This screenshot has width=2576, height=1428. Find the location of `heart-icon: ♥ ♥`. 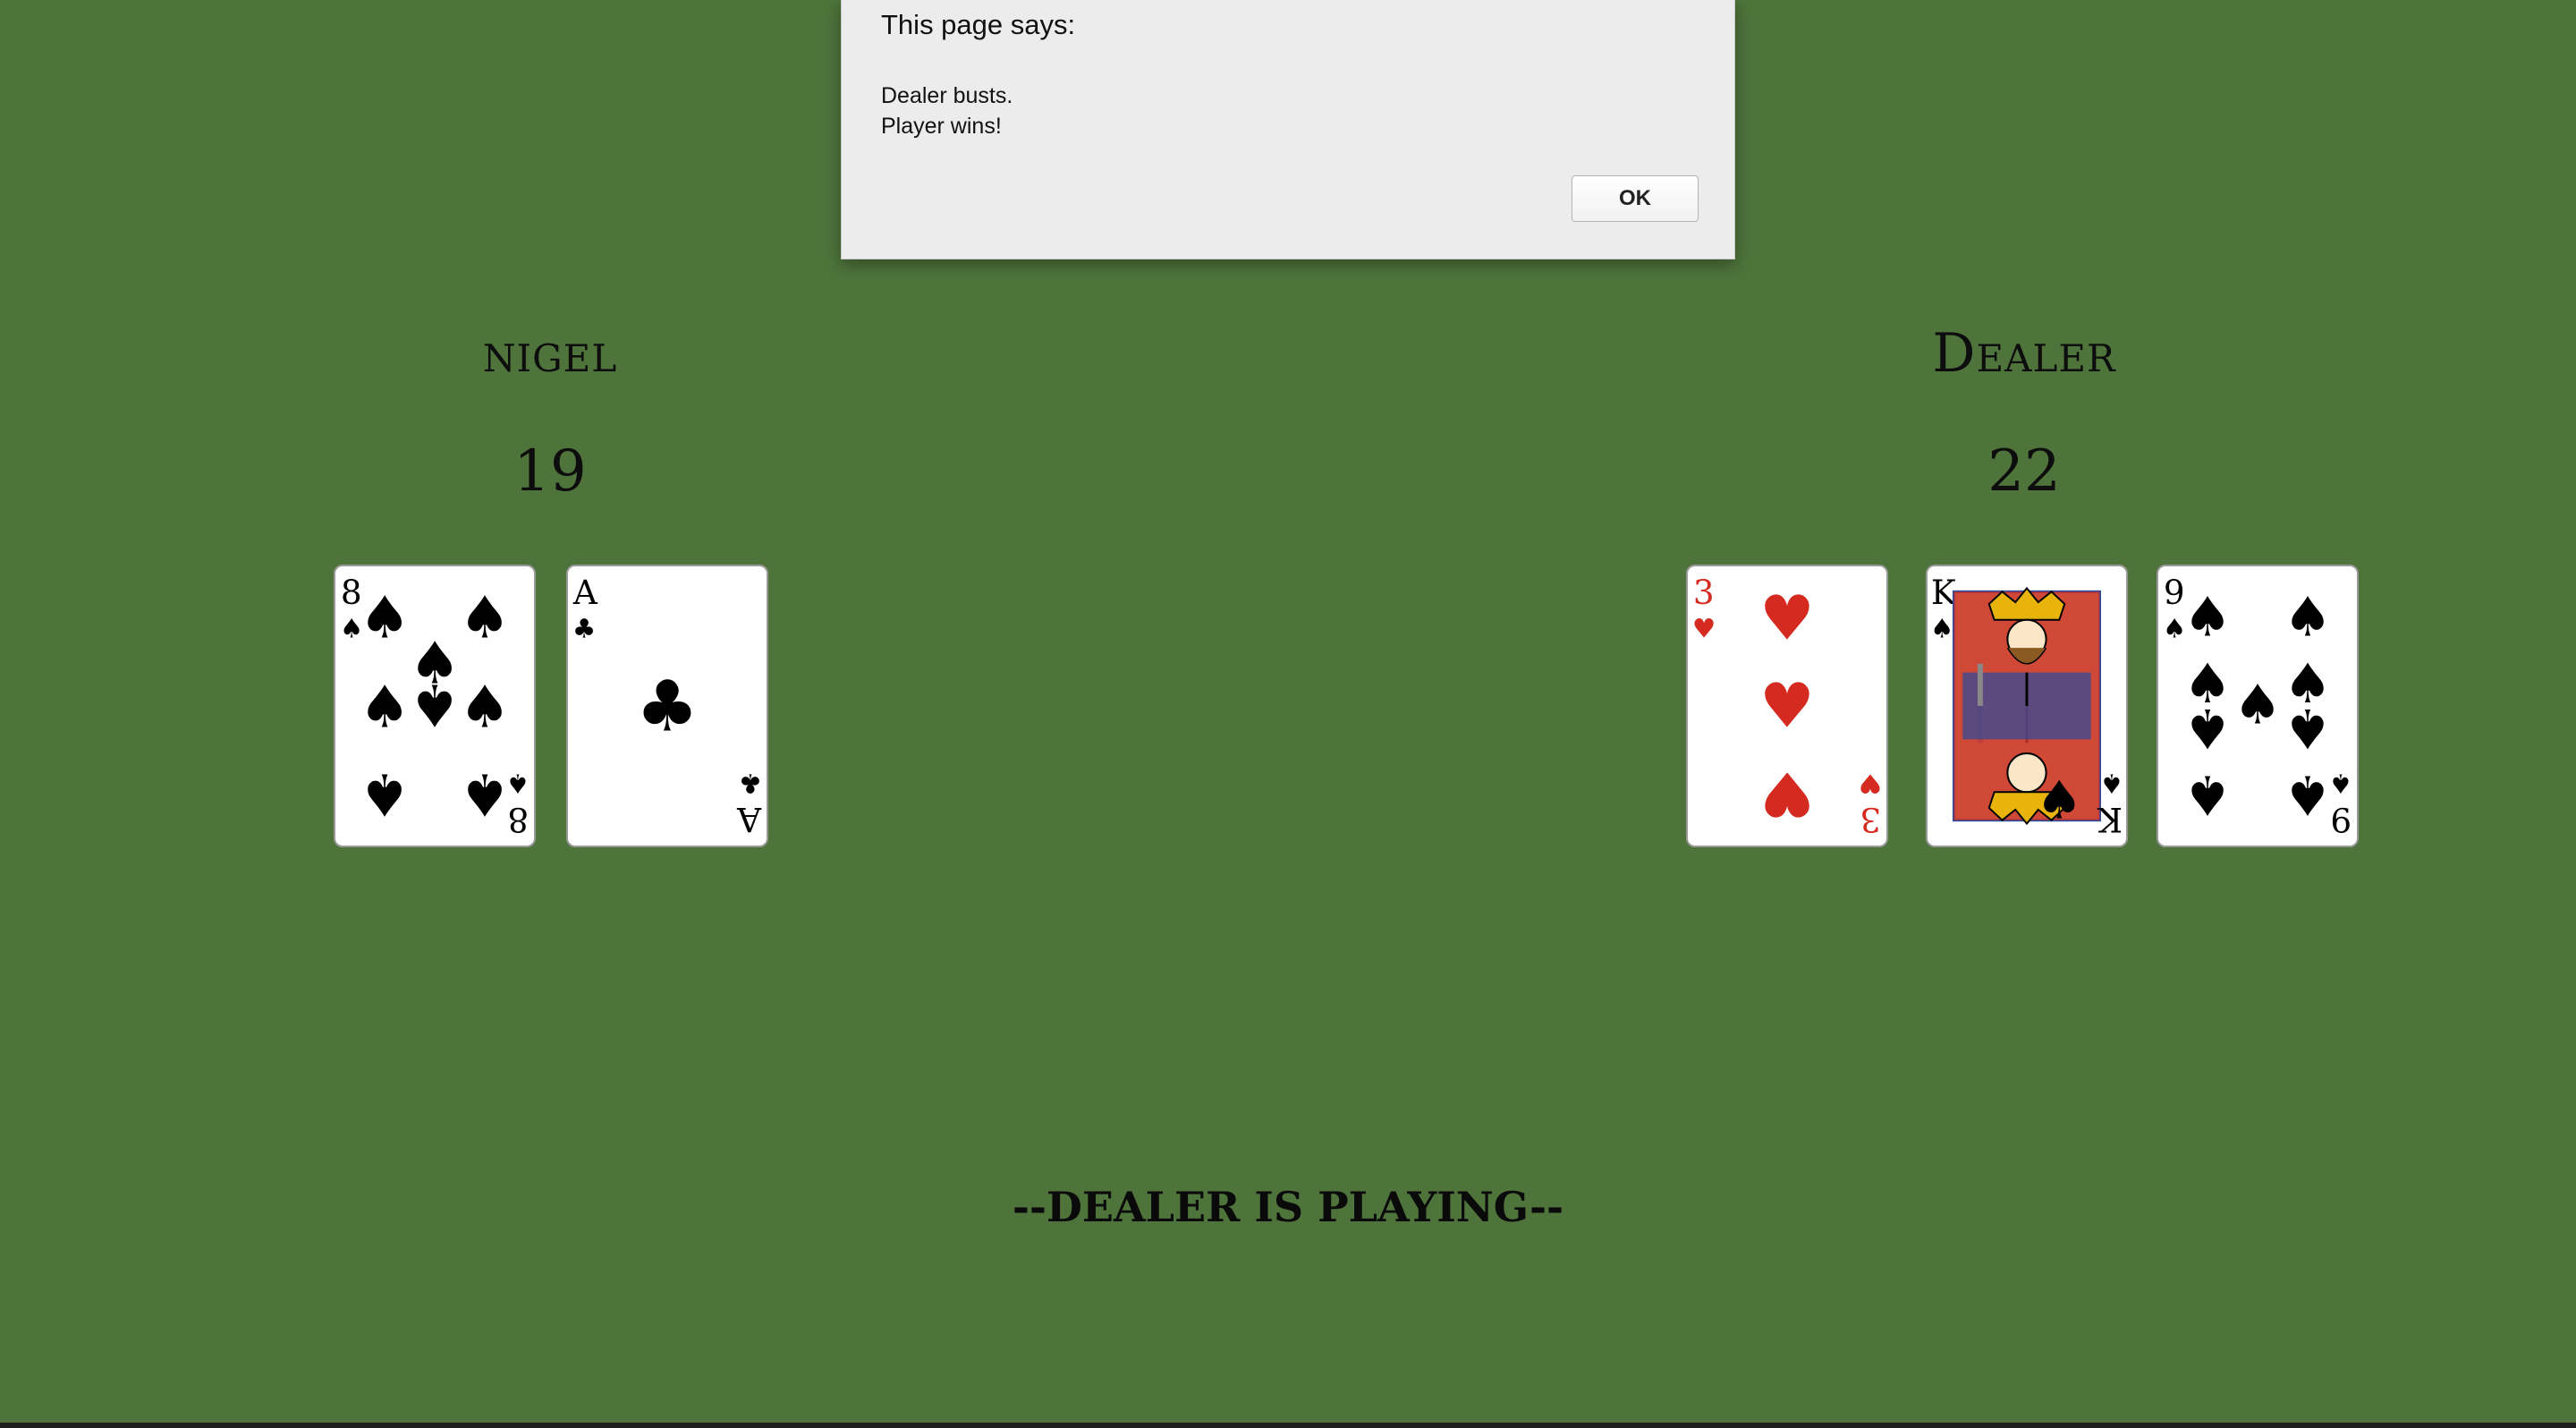

heart-icon: ♥ ♥ is located at coordinates (1787, 662).